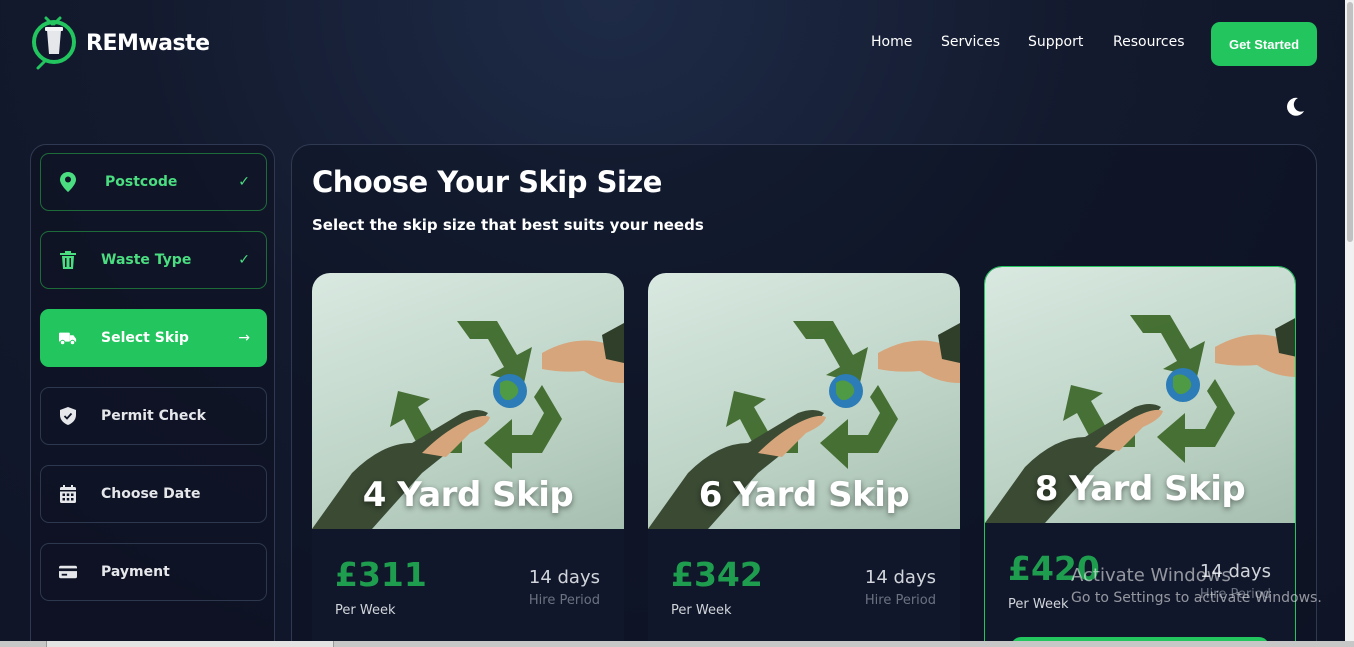 The width and height of the screenshot is (1354, 647). I want to click on step-label: Select Skip, so click(145, 338).